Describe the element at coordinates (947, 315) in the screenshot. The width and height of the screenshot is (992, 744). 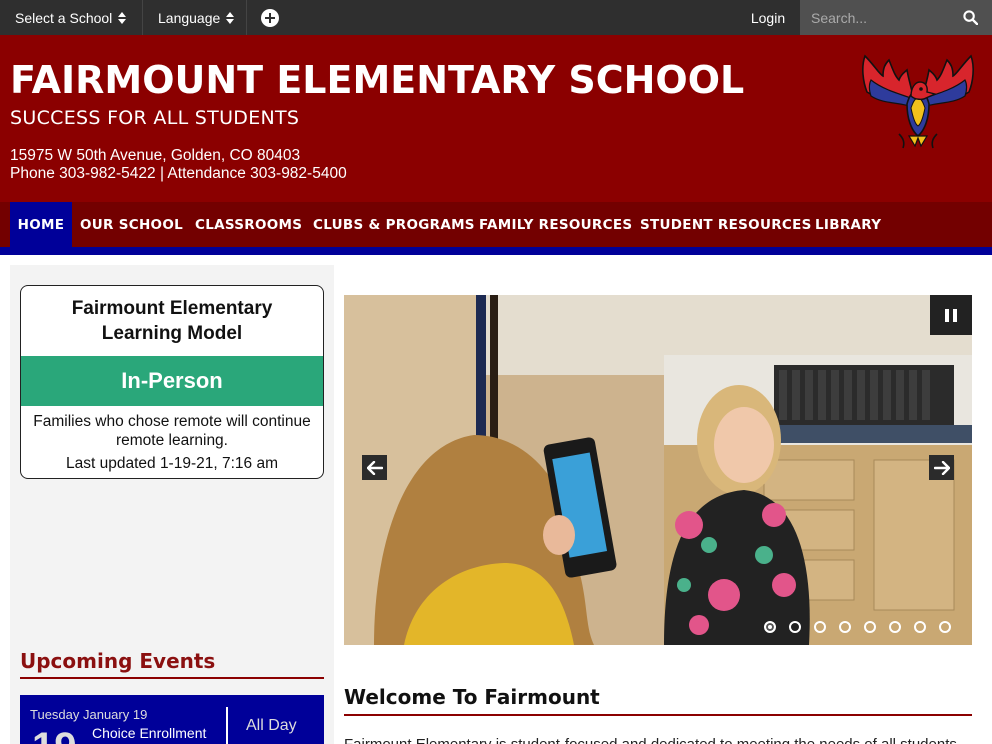
I see `pause-icon` at that location.